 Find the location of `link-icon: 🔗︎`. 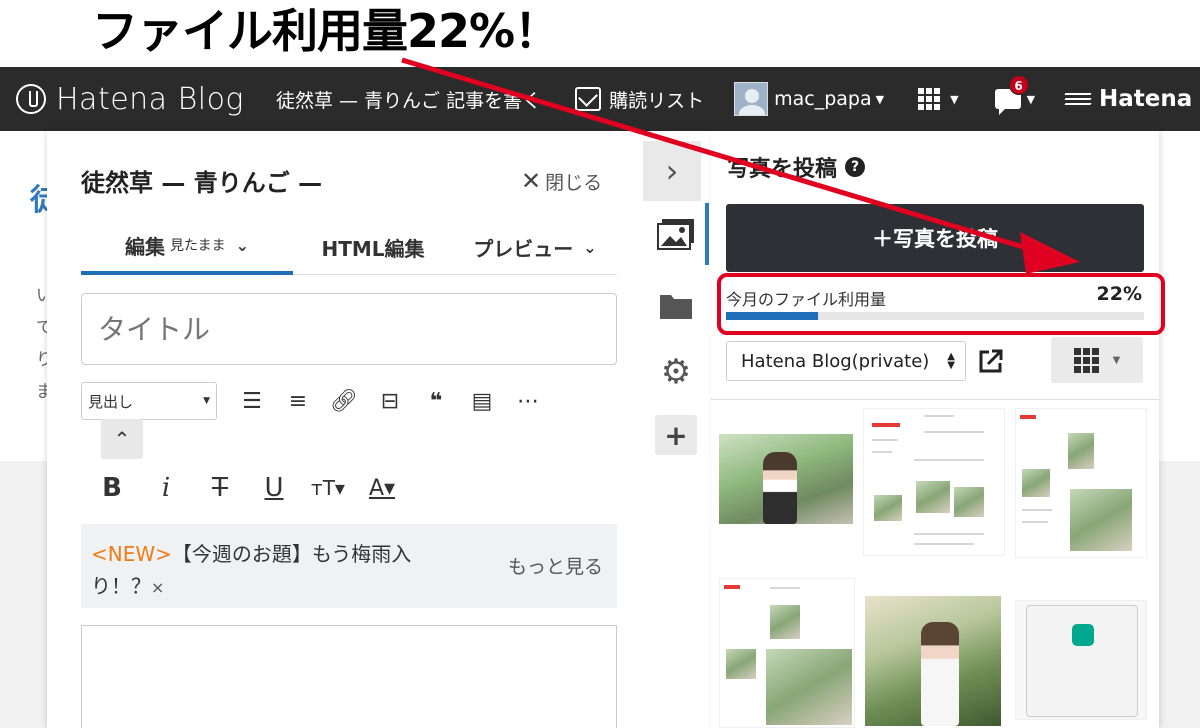

link-icon: 🔗︎ is located at coordinates (344, 401).